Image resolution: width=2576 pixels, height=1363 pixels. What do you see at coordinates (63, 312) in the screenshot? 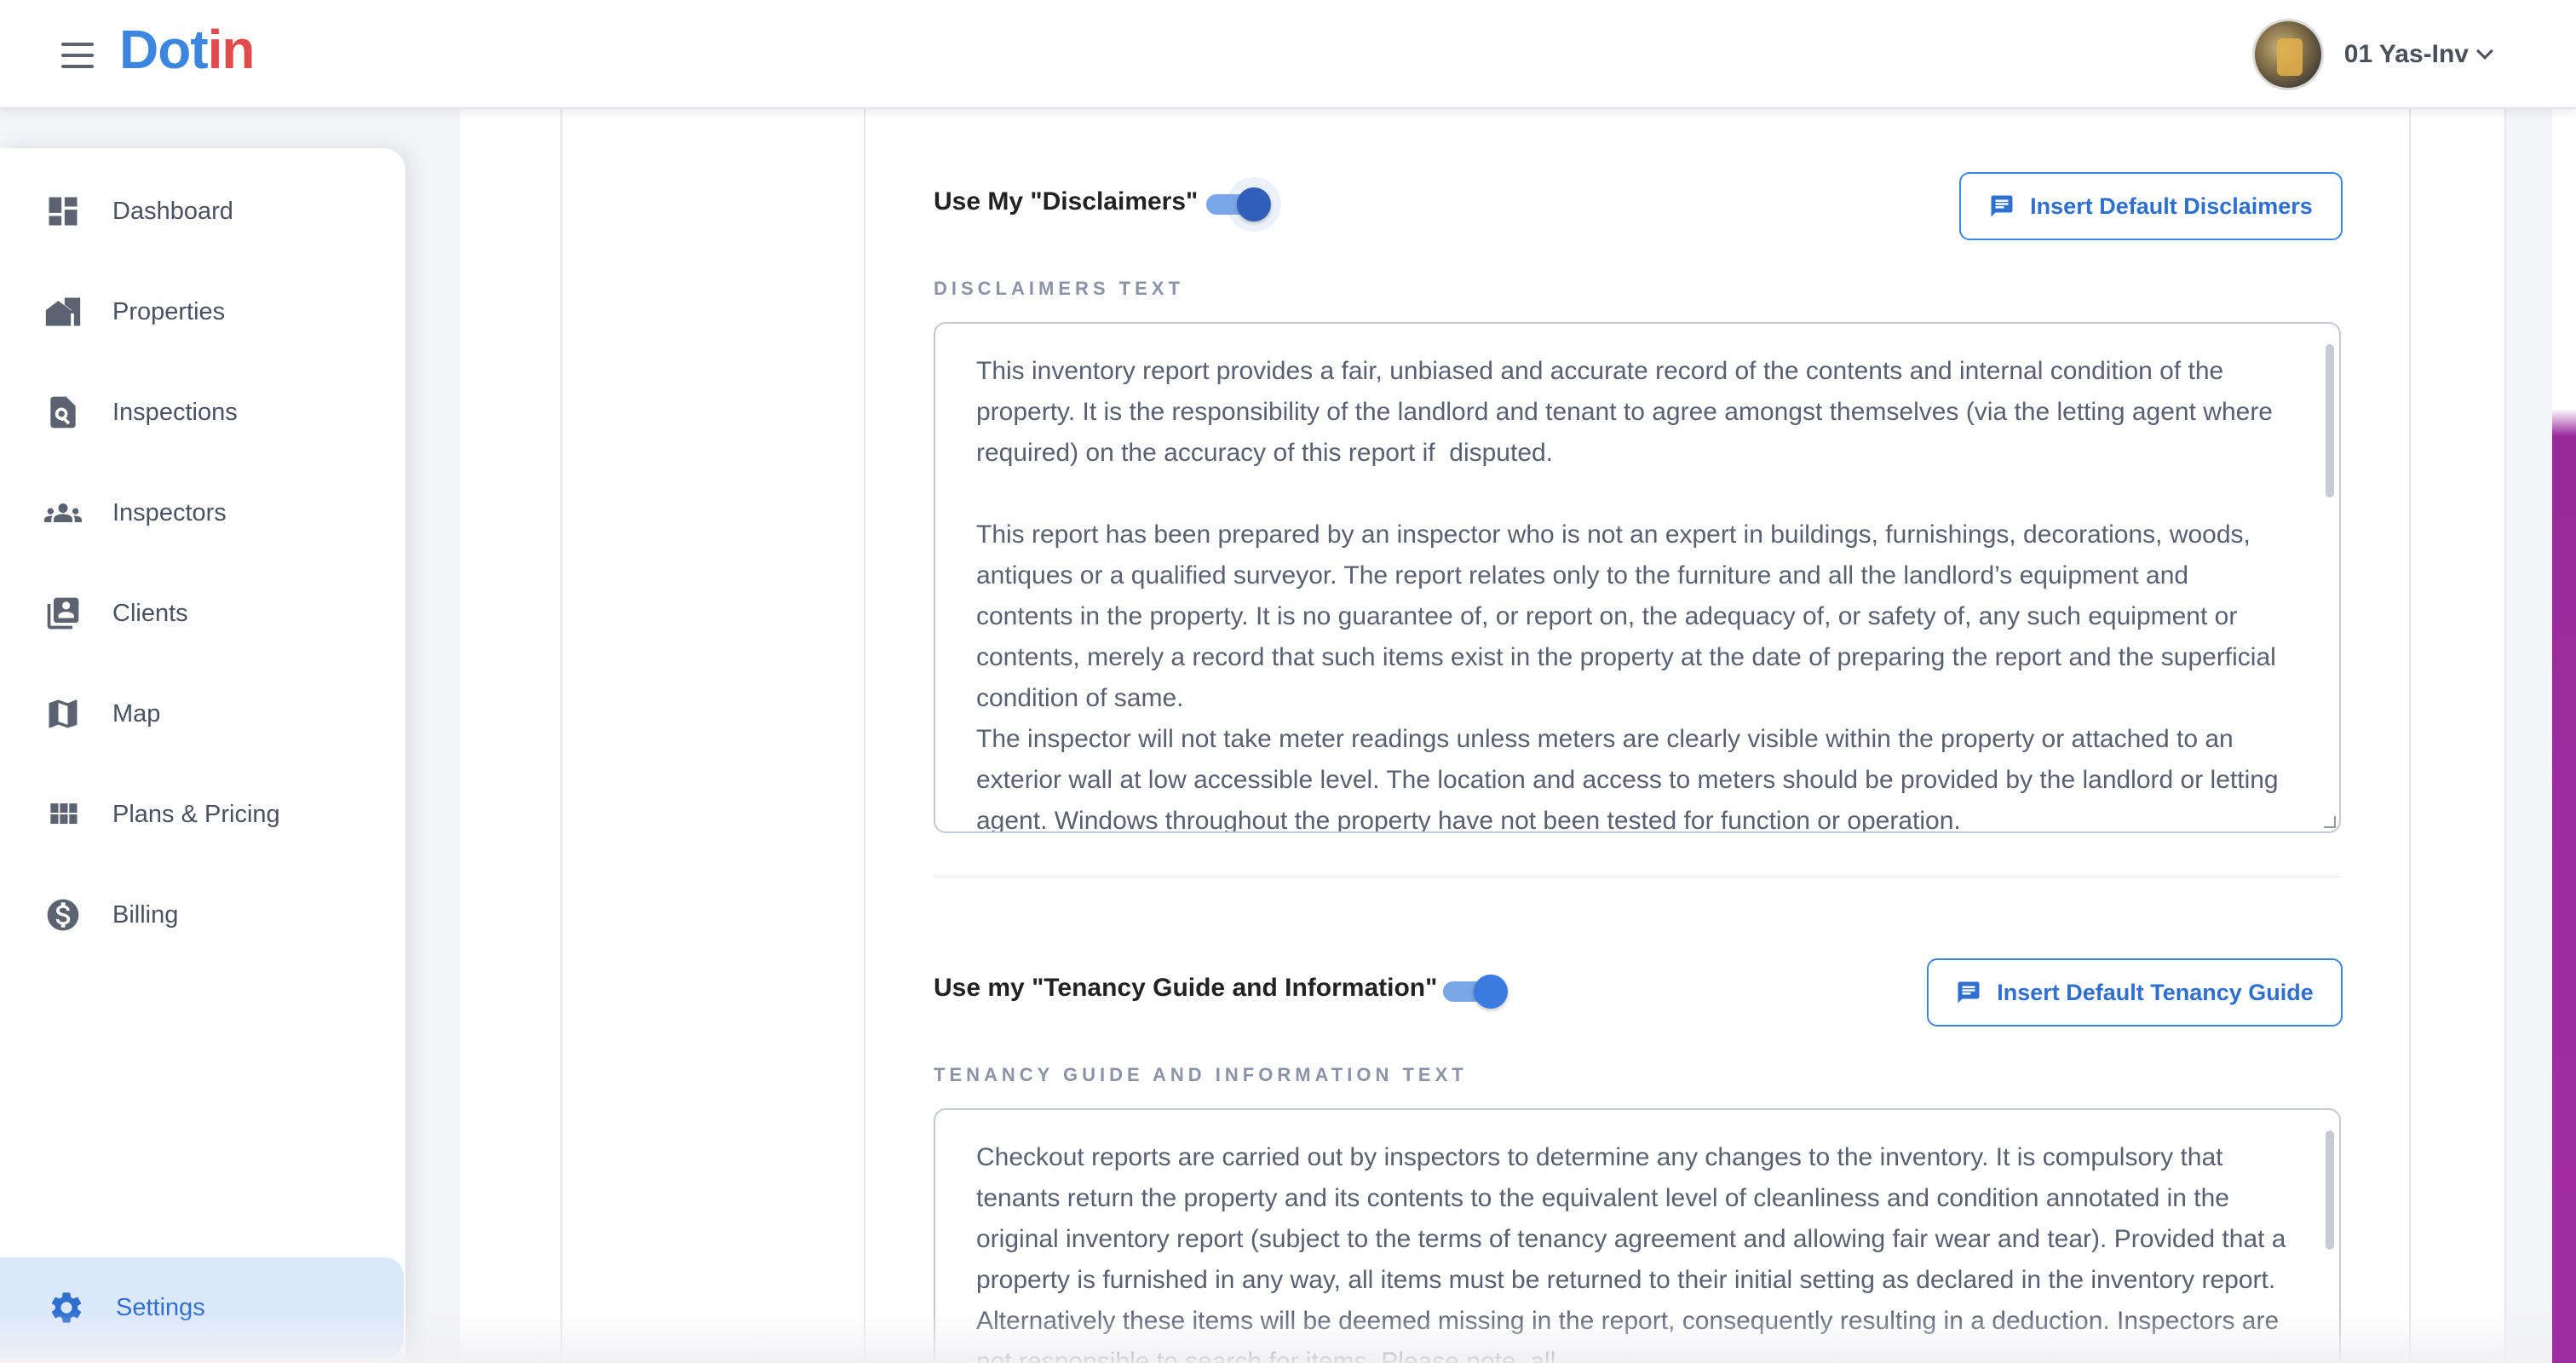
I see `properties-icon` at bounding box center [63, 312].